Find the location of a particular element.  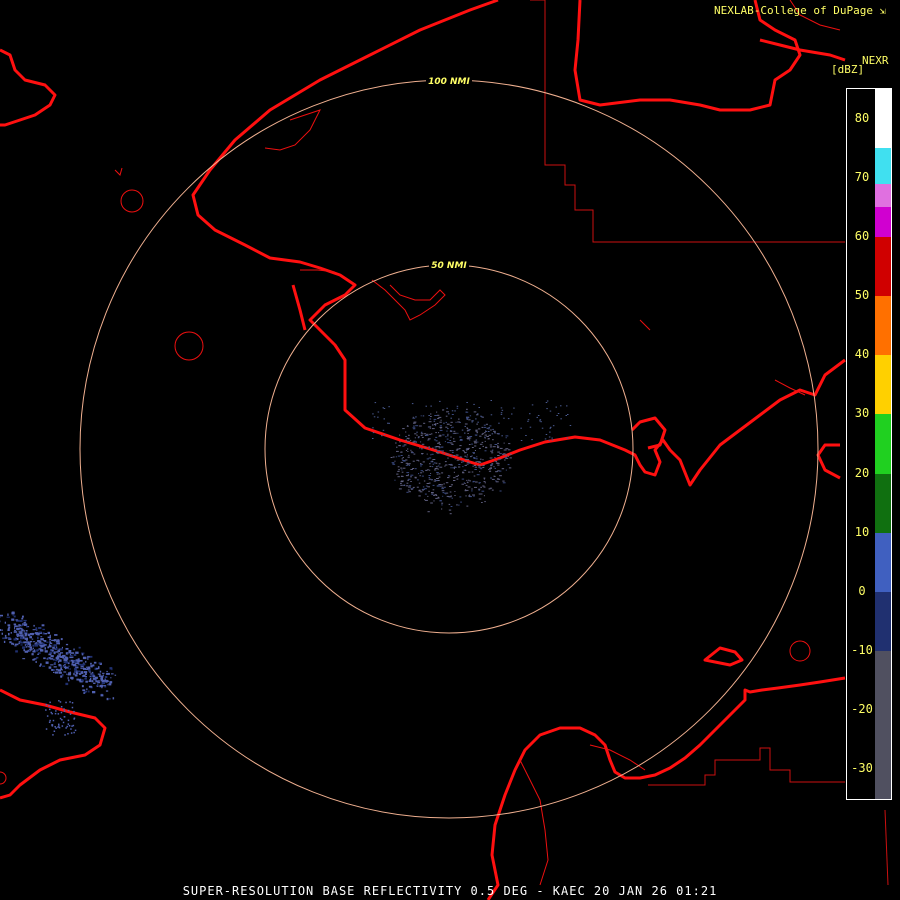

range-ring-label-50: 50 NMI is located at coordinates (449, 266).